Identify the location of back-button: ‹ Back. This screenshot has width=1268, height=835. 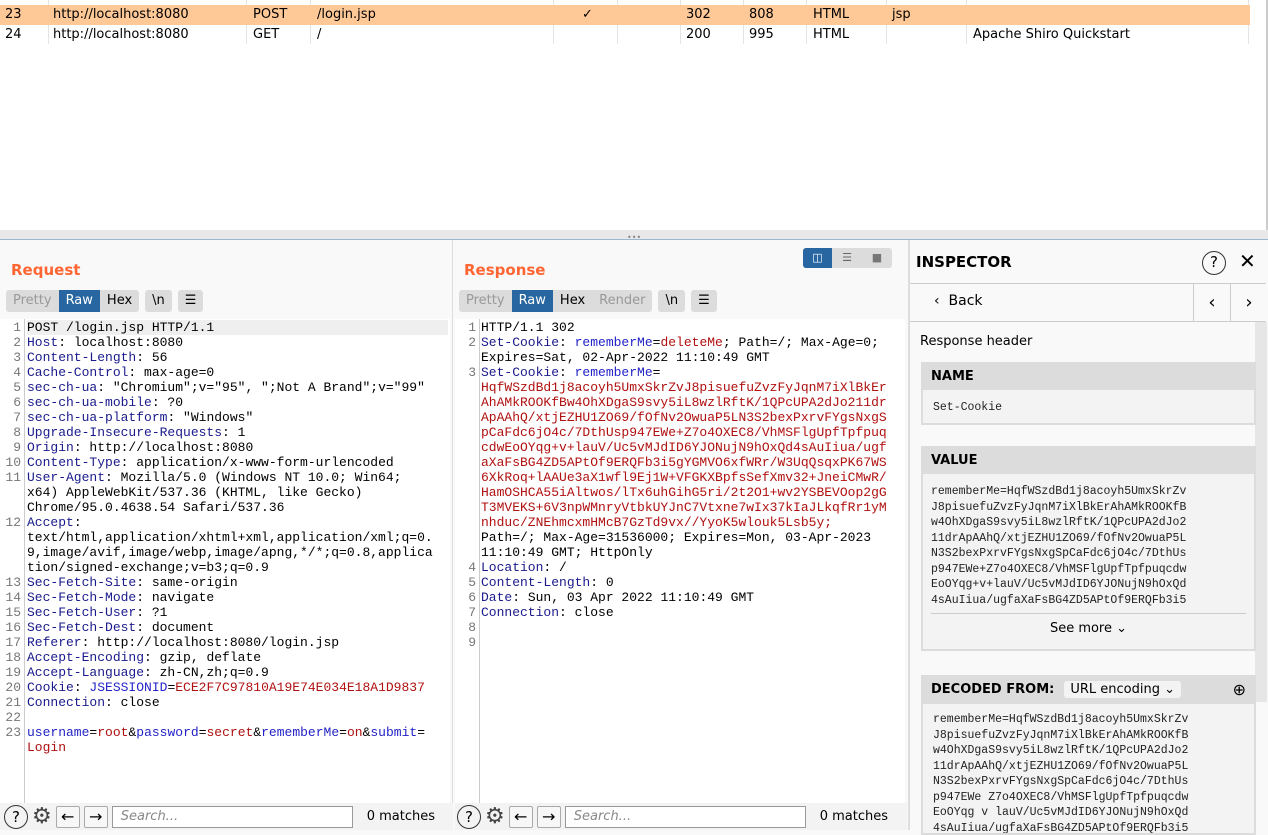
(958, 301).